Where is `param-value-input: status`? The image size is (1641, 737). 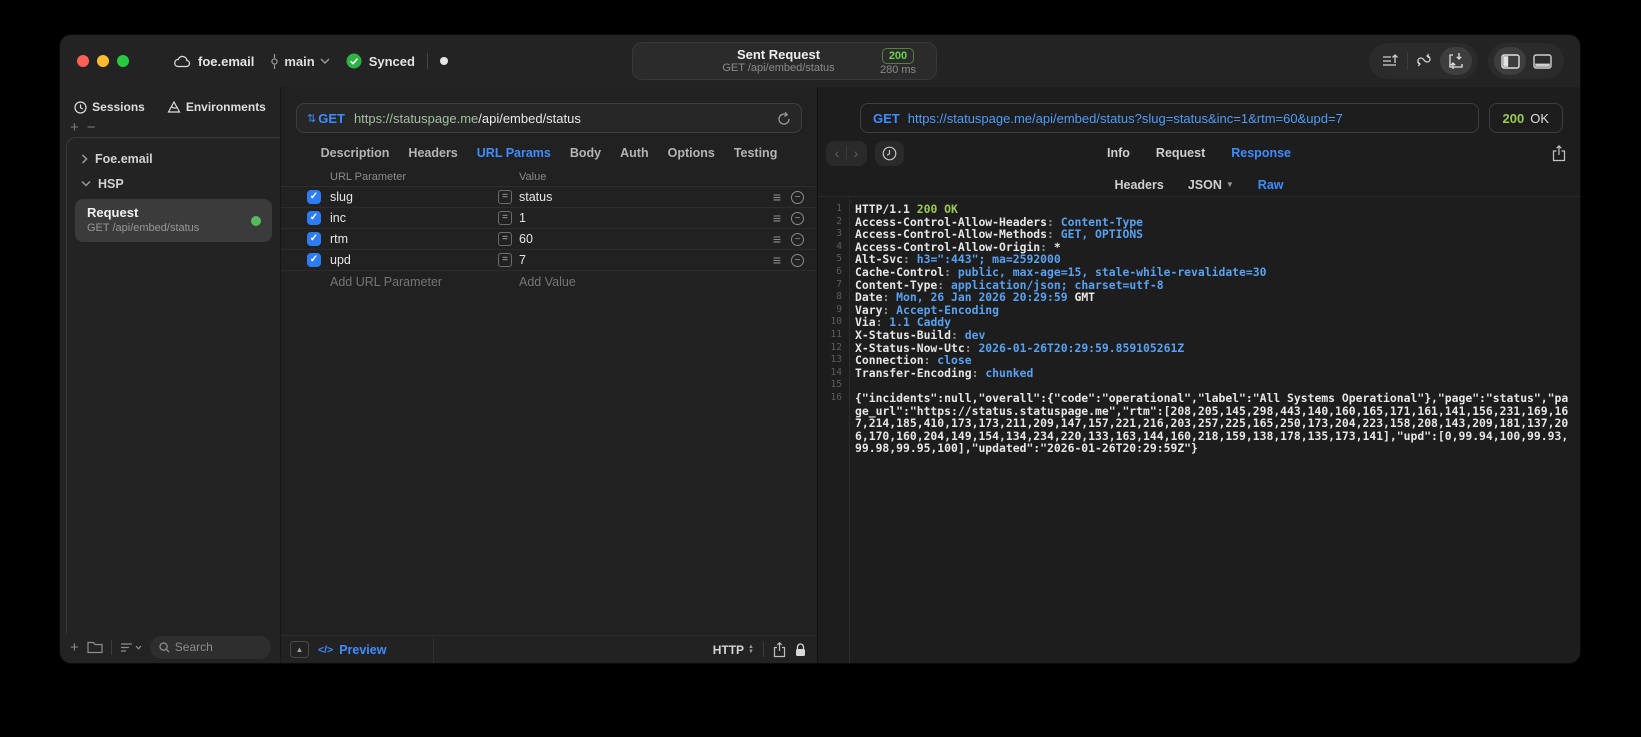 param-value-input: status is located at coordinates (535, 197).